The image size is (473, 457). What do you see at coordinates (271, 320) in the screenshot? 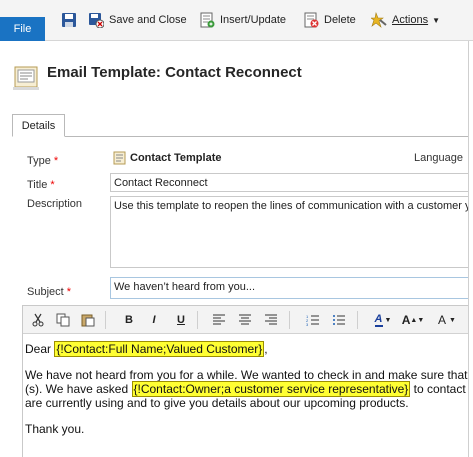
I see `align-right-icon` at bounding box center [271, 320].